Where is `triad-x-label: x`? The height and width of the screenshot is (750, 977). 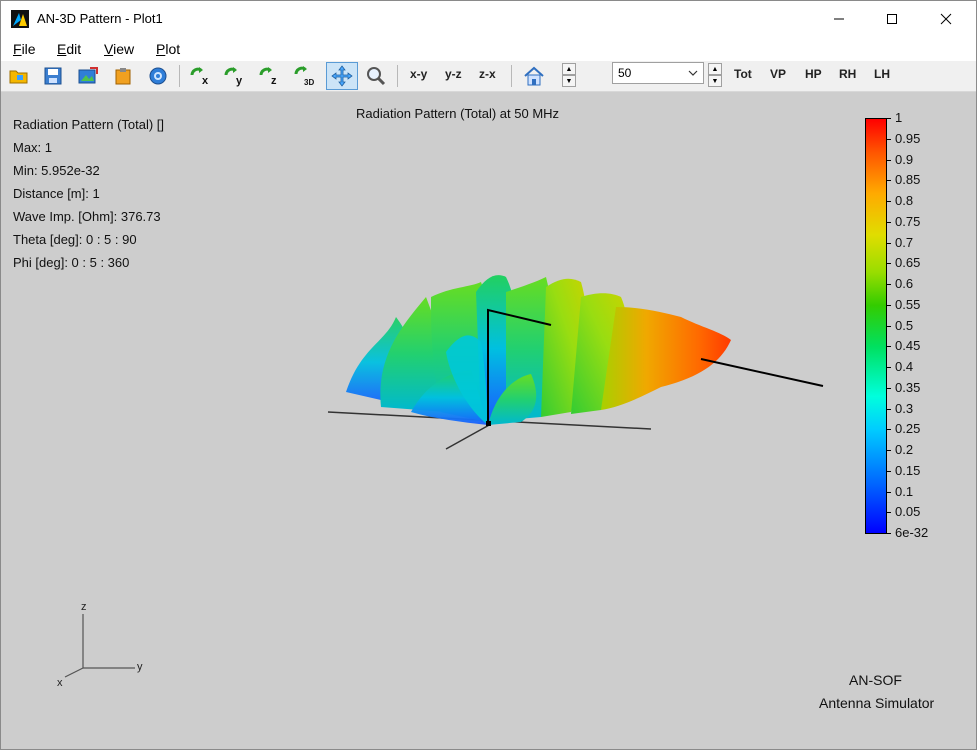 triad-x-label: x is located at coordinates (60, 683).